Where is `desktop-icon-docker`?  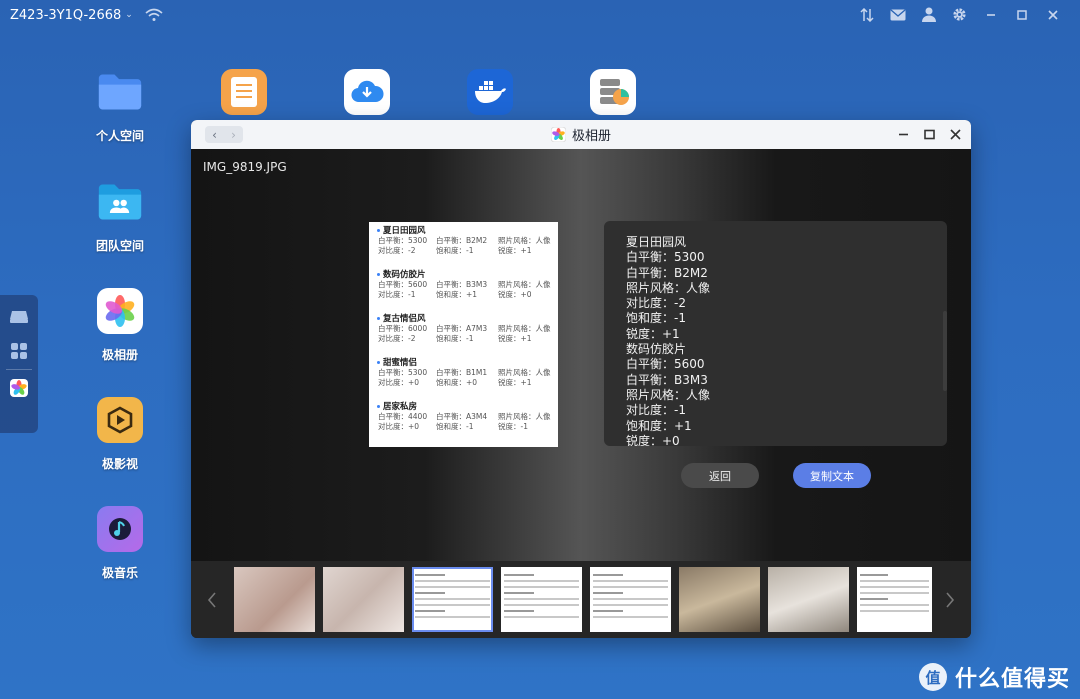 desktop-icon-docker is located at coordinates (490, 92).